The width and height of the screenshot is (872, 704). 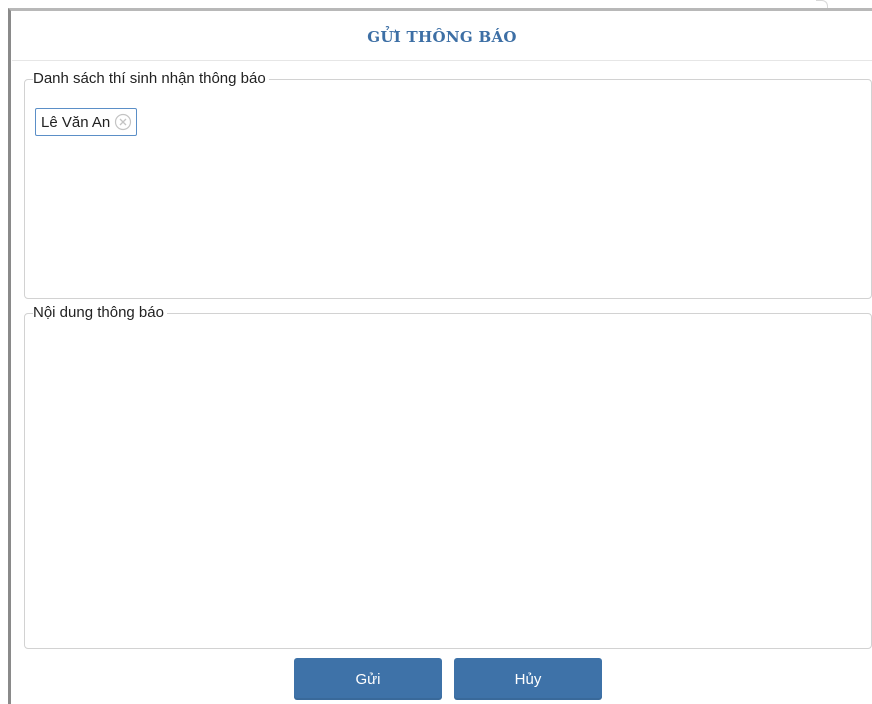 I want to click on recipient-name: Lê Văn An, so click(x=76, y=122).